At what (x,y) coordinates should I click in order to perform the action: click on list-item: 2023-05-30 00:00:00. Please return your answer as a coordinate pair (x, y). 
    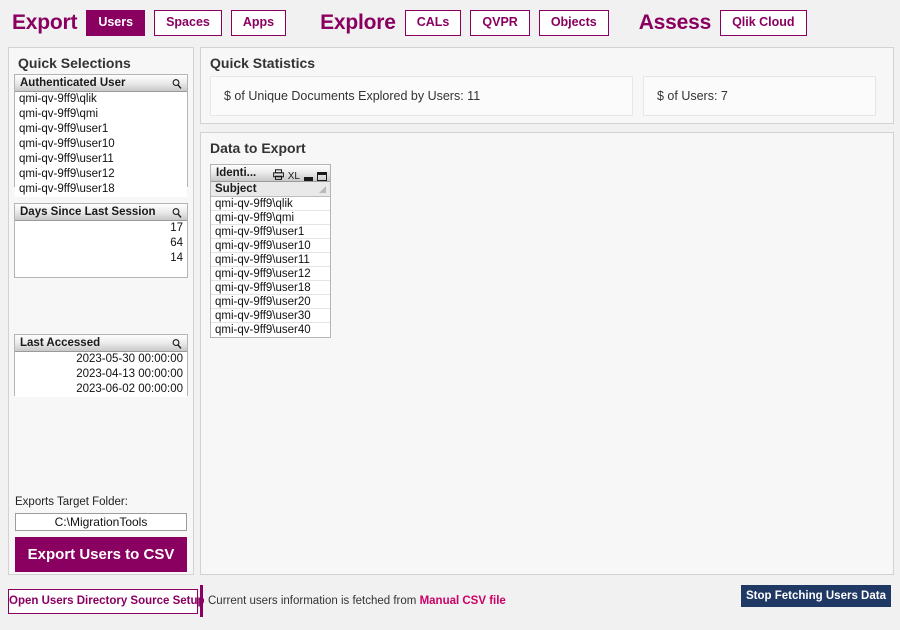
    Looking at the image, I should click on (101, 359).